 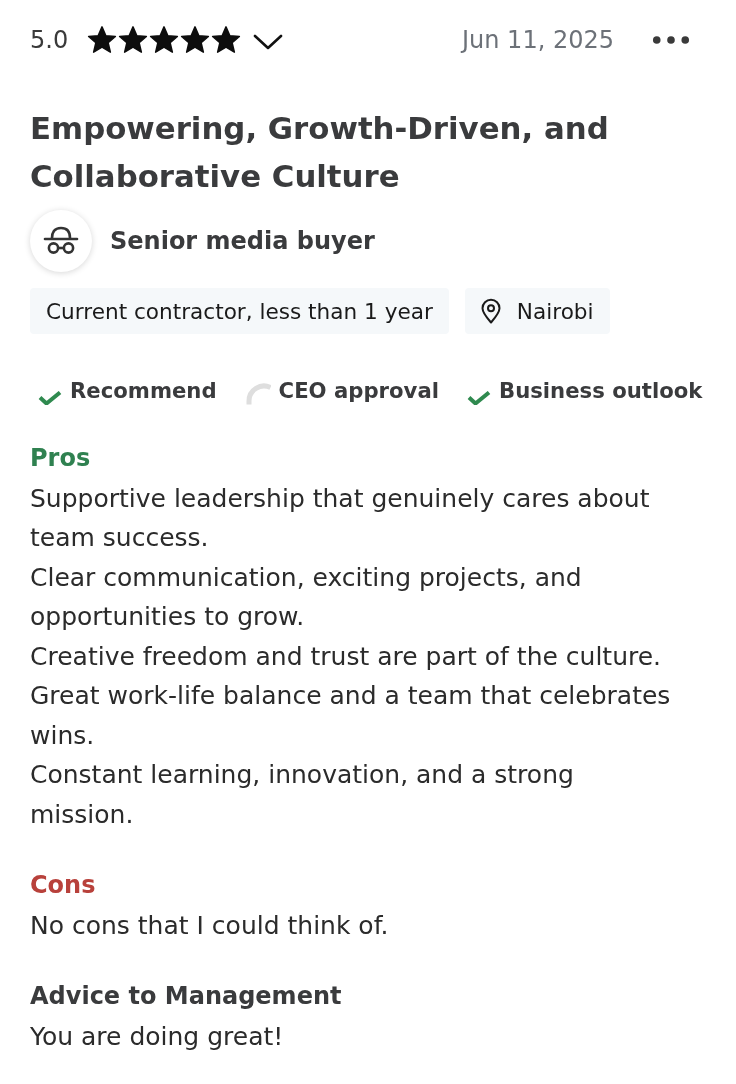 I want to click on more-options-icon, so click(x=671, y=40).